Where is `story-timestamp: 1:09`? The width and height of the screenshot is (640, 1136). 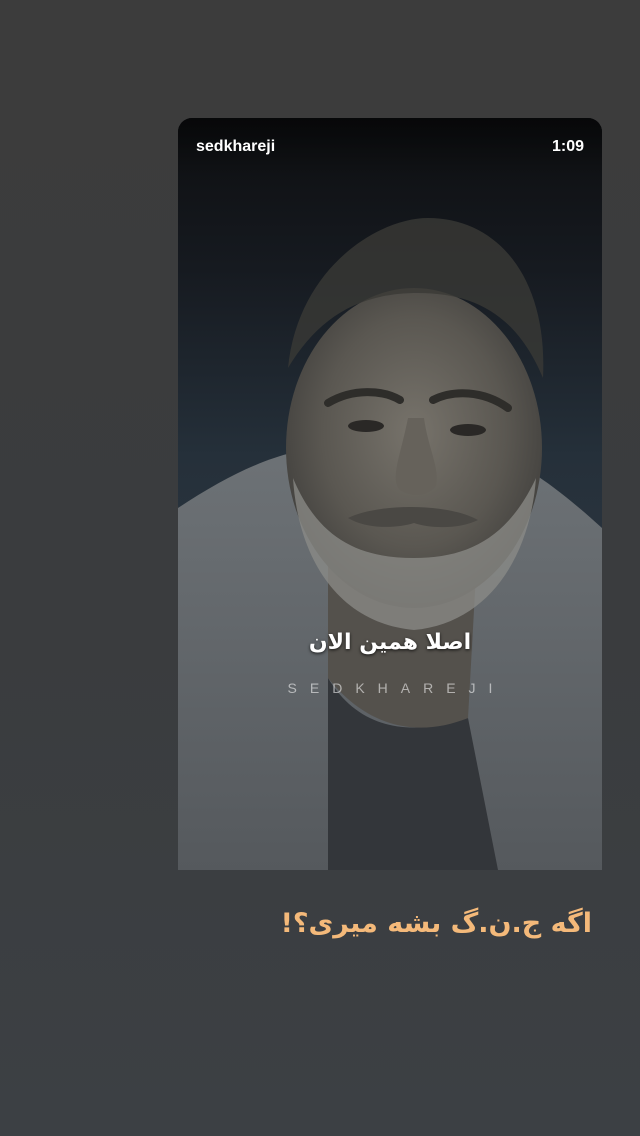 story-timestamp: 1:09 is located at coordinates (567, 146).